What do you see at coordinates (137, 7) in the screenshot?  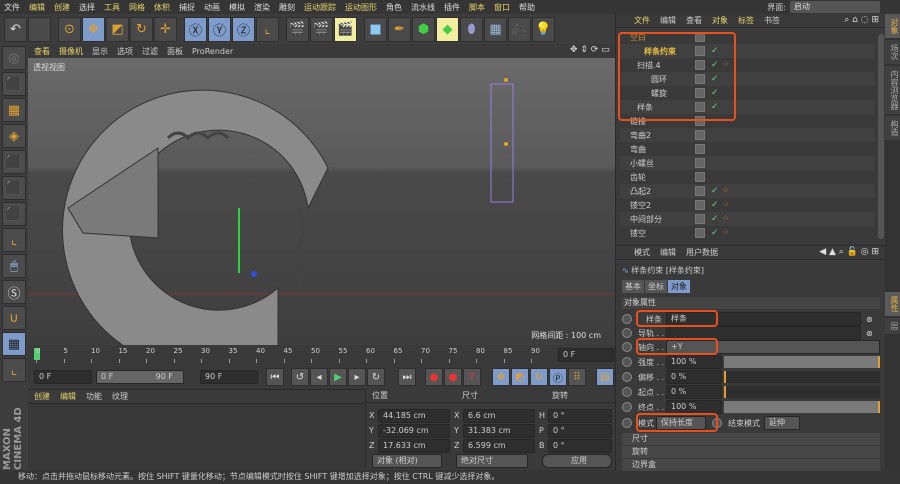 I see `menu-item: 网格` at bounding box center [137, 7].